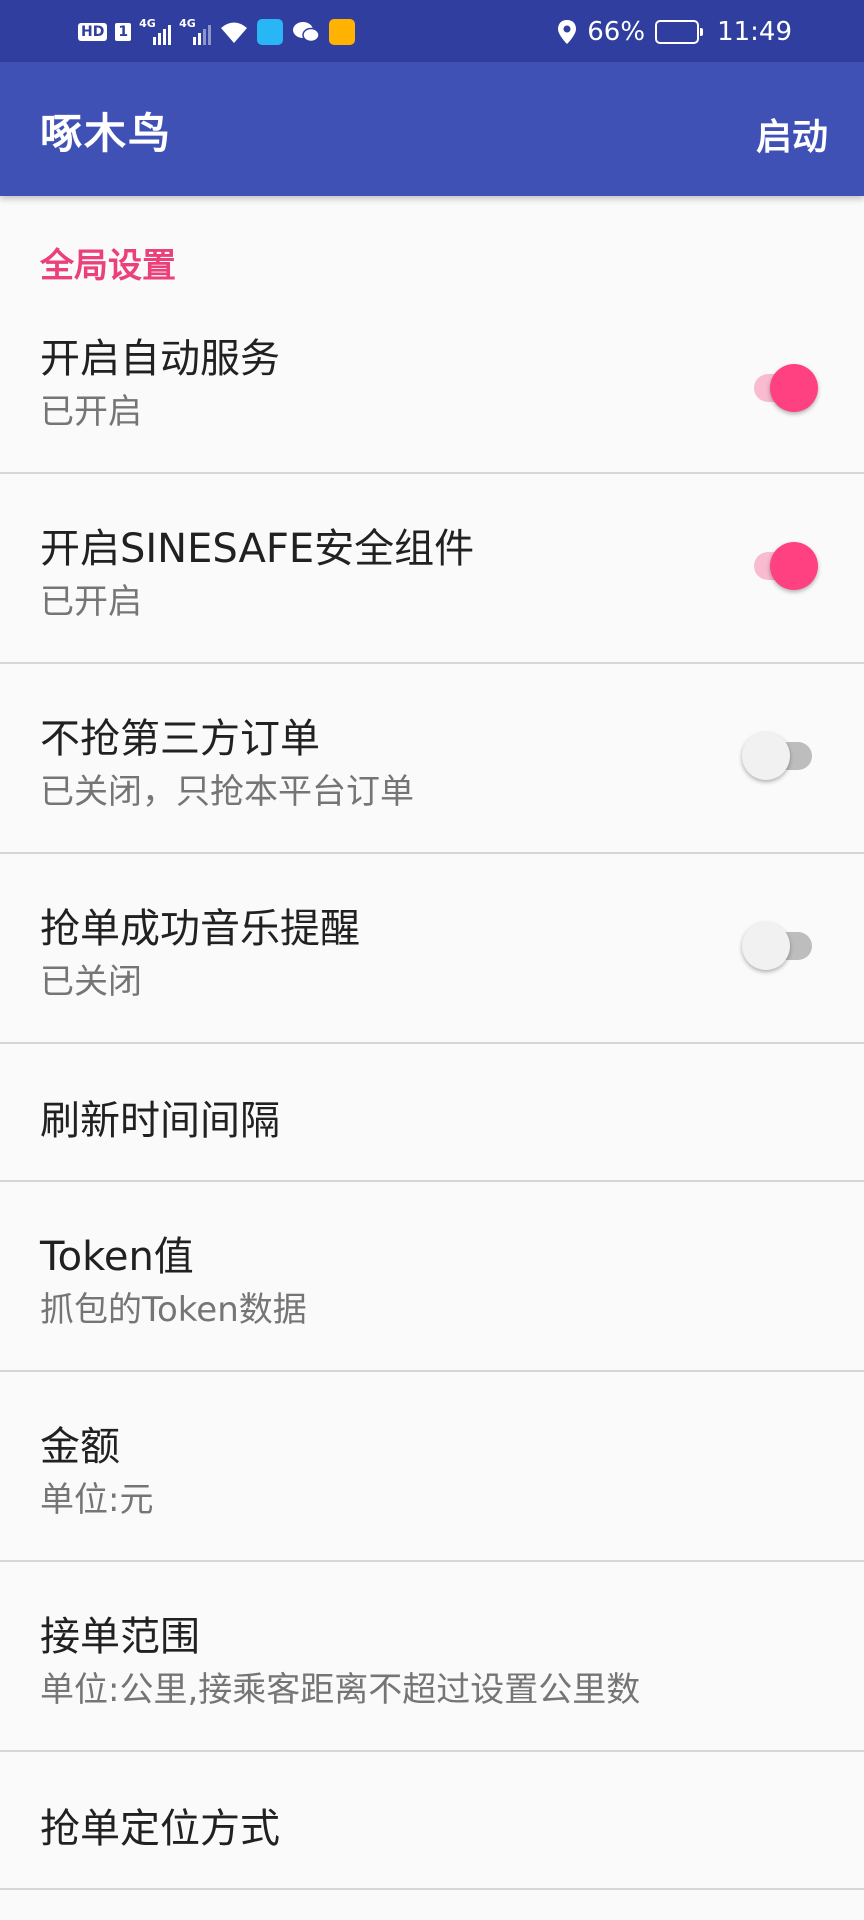 The image size is (864, 1920). Describe the element at coordinates (227, 792) in the screenshot. I see `pref-summary: 已关闭，只抢本平台订单` at that location.